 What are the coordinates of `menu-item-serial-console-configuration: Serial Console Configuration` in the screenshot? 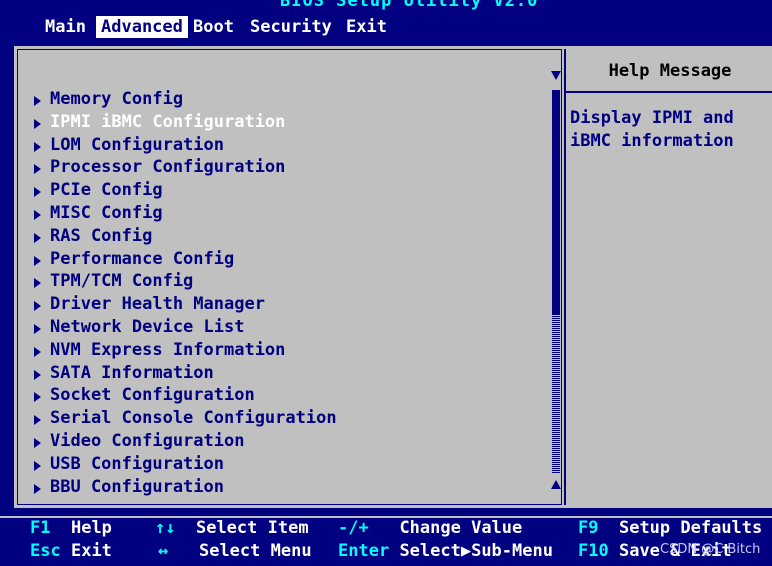 It's located at (184, 418).